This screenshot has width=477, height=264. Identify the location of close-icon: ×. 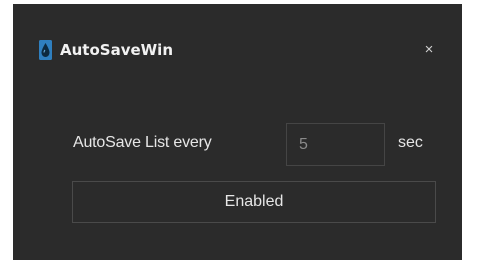
(429, 49).